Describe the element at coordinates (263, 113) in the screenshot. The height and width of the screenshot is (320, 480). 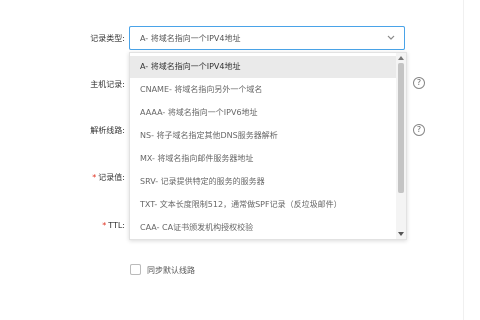
I see `dropdown-option-aaaa: AAAA- 将域名指向一个IPV6地址` at that location.